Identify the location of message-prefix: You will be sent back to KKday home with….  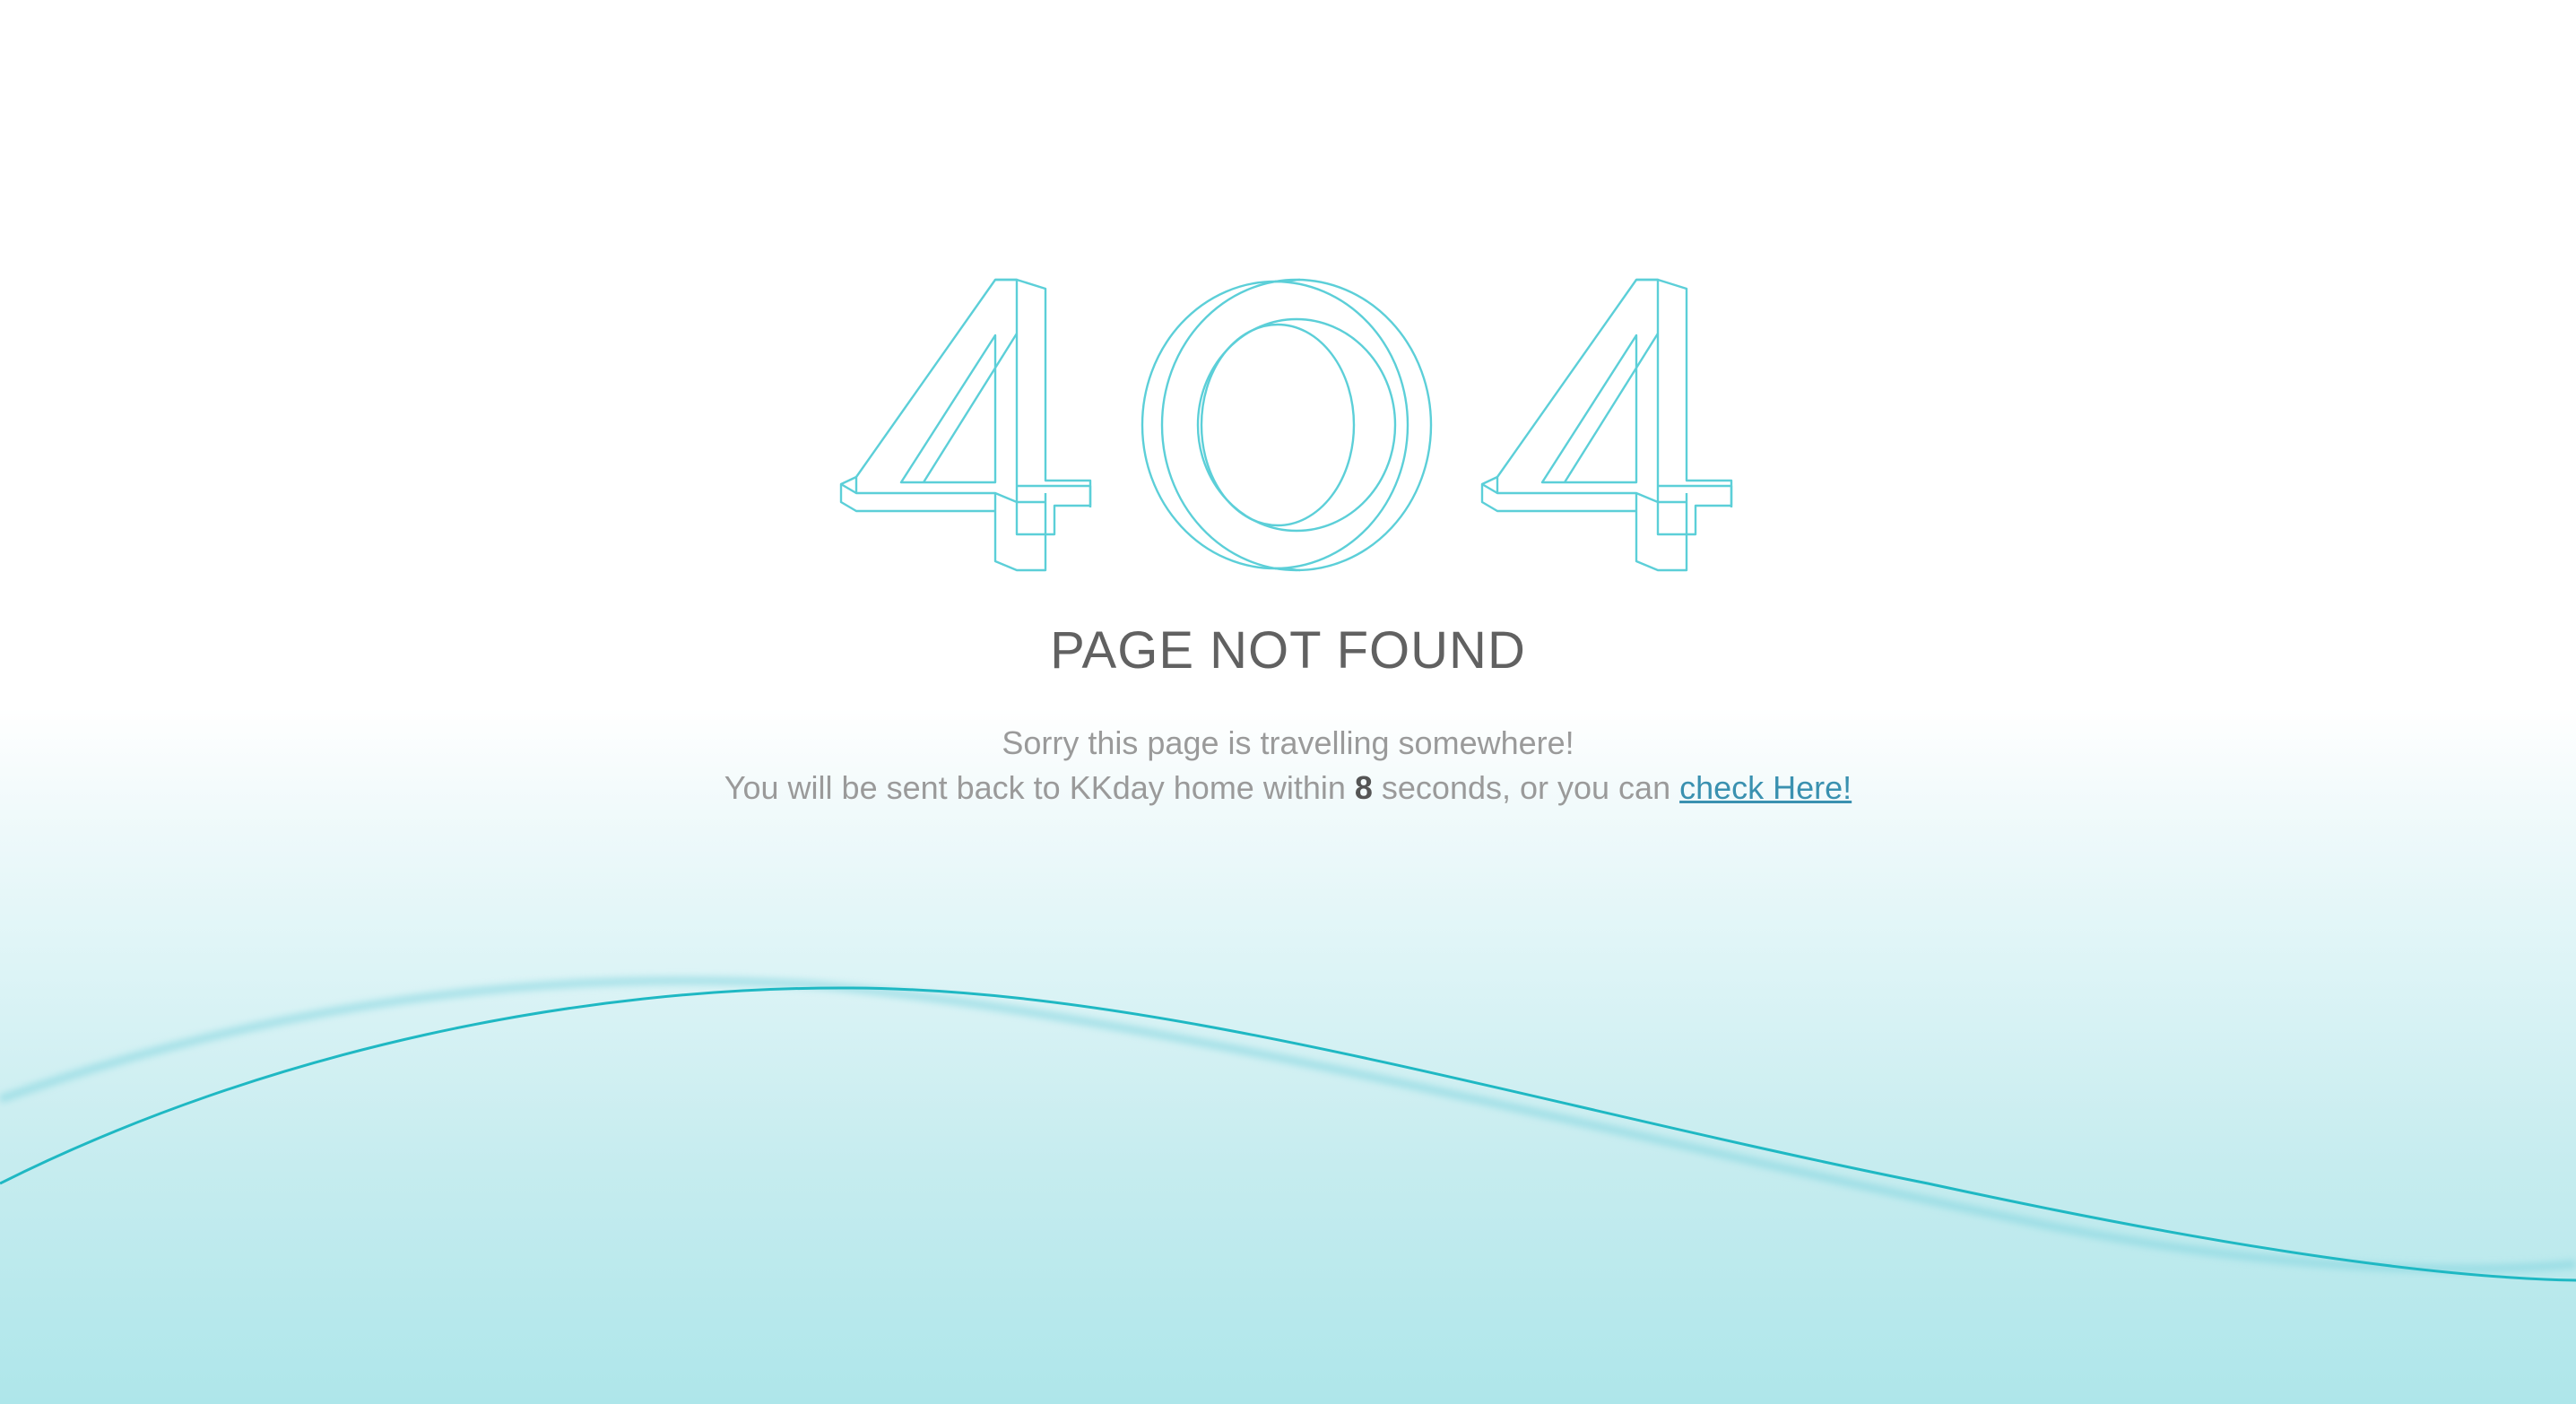
(1039, 787).